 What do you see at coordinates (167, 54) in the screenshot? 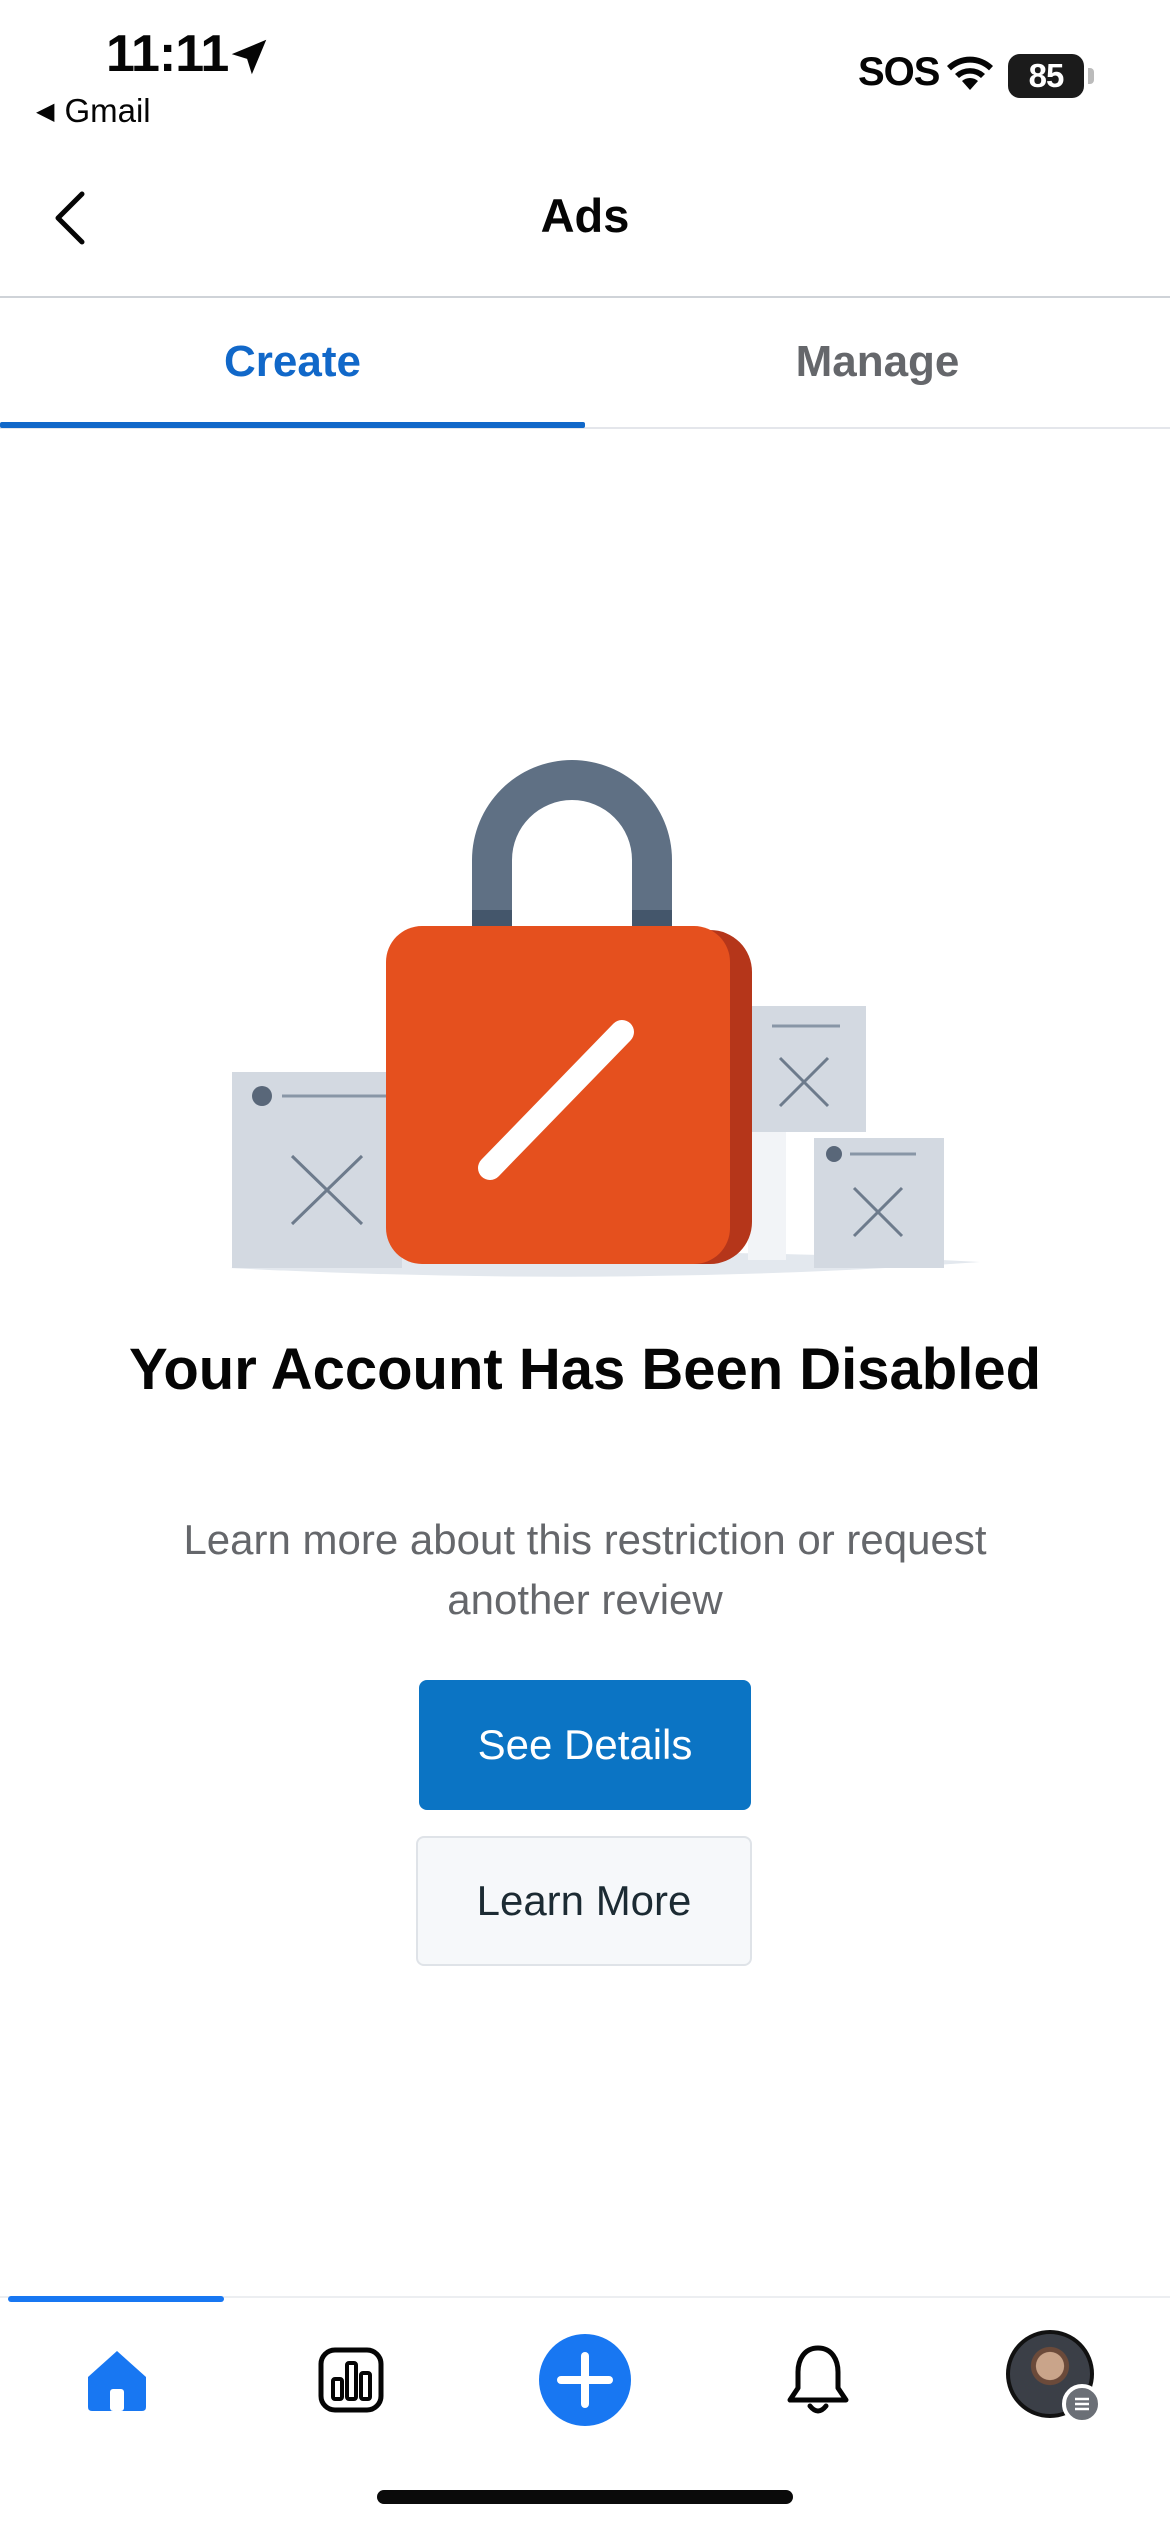
I see `status-time: 11:11` at bounding box center [167, 54].